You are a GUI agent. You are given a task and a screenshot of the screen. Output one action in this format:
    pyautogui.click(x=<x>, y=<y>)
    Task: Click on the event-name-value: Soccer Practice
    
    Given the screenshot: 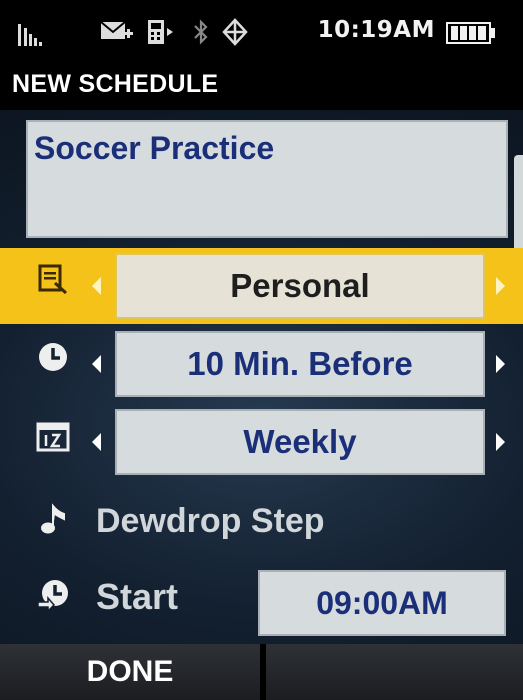 What is the action you would take?
    pyautogui.click(x=154, y=148)
    